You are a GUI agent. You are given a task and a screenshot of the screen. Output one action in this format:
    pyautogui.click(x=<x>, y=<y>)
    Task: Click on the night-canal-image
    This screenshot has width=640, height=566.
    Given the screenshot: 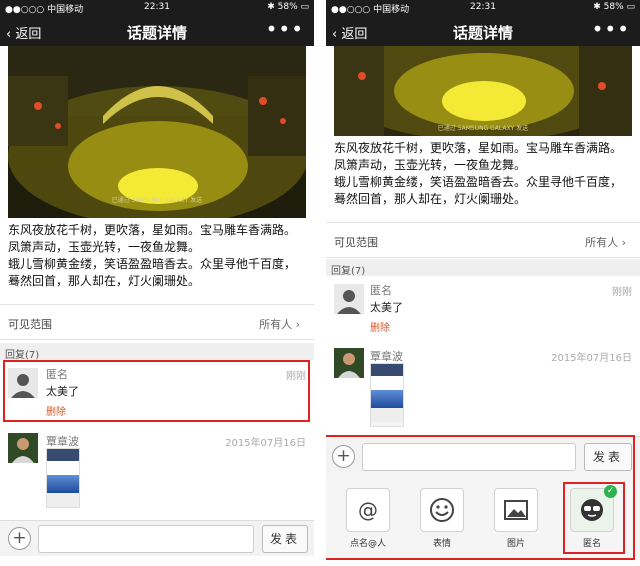 What is the action you would take?
    pyautogui.click(x=157, y=132)
    